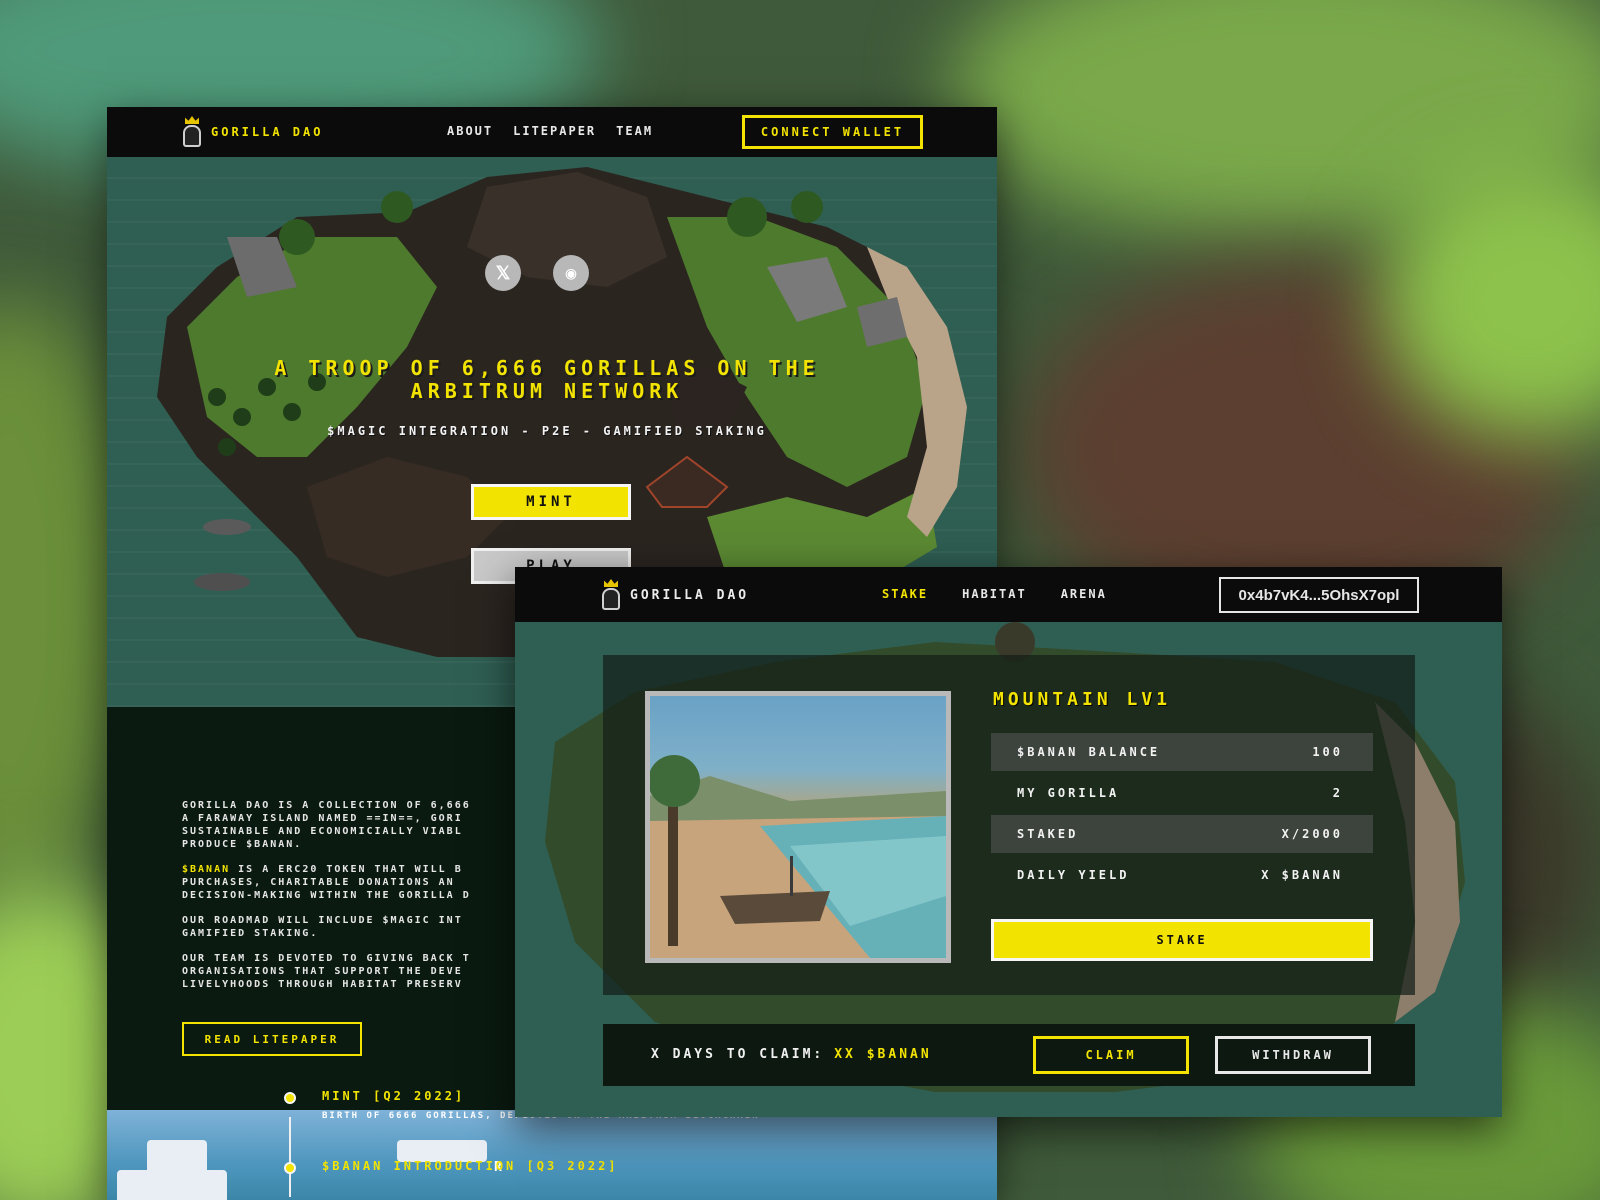 This screenshot has height=1200, width=1600. What do you see at coordinates (552, 1155) in the screenshot?
I see `roadmap-section: R` at bounding box center [552, 1155].